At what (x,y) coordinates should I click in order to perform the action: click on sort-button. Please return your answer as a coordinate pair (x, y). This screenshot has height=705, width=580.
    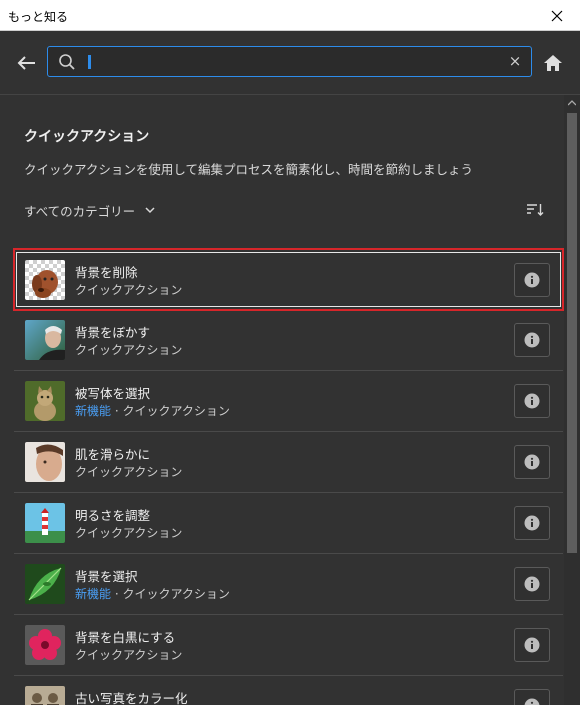
    Looking at the image, I should click on (535, 210).